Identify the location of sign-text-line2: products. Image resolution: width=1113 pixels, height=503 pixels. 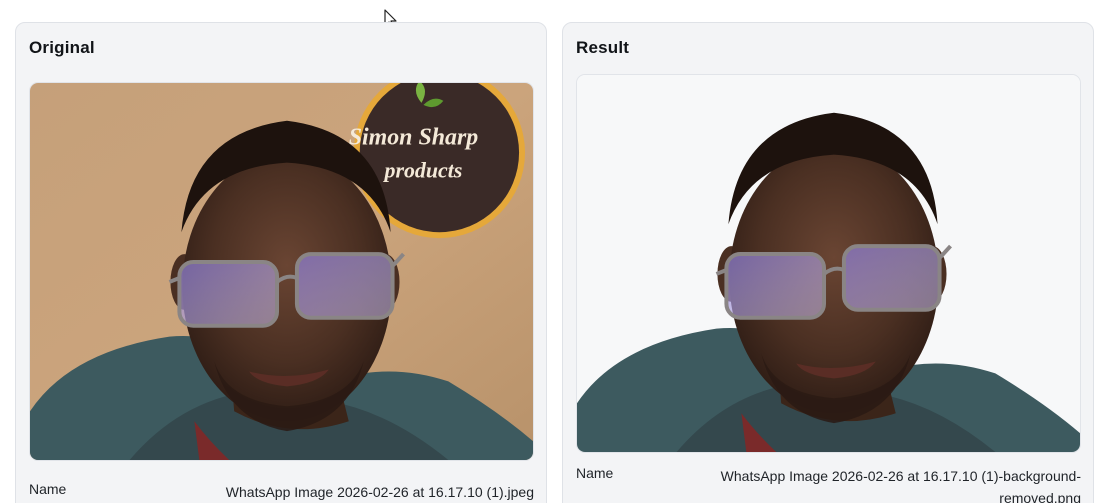
(423, 170).